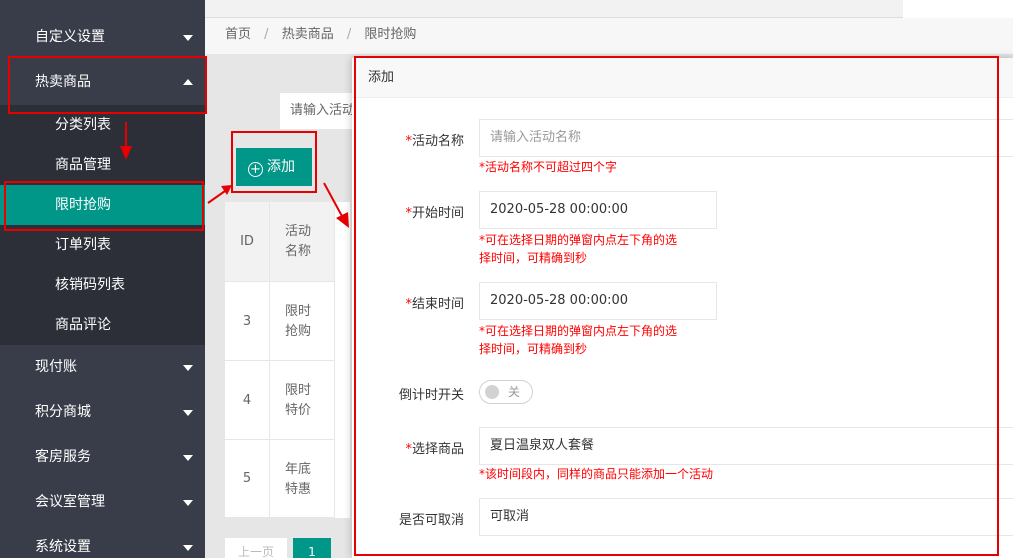  Describe the element at coordinates (302, 479) in the screenshot. I see `table-cell-name: 年底 特惠` at that location.